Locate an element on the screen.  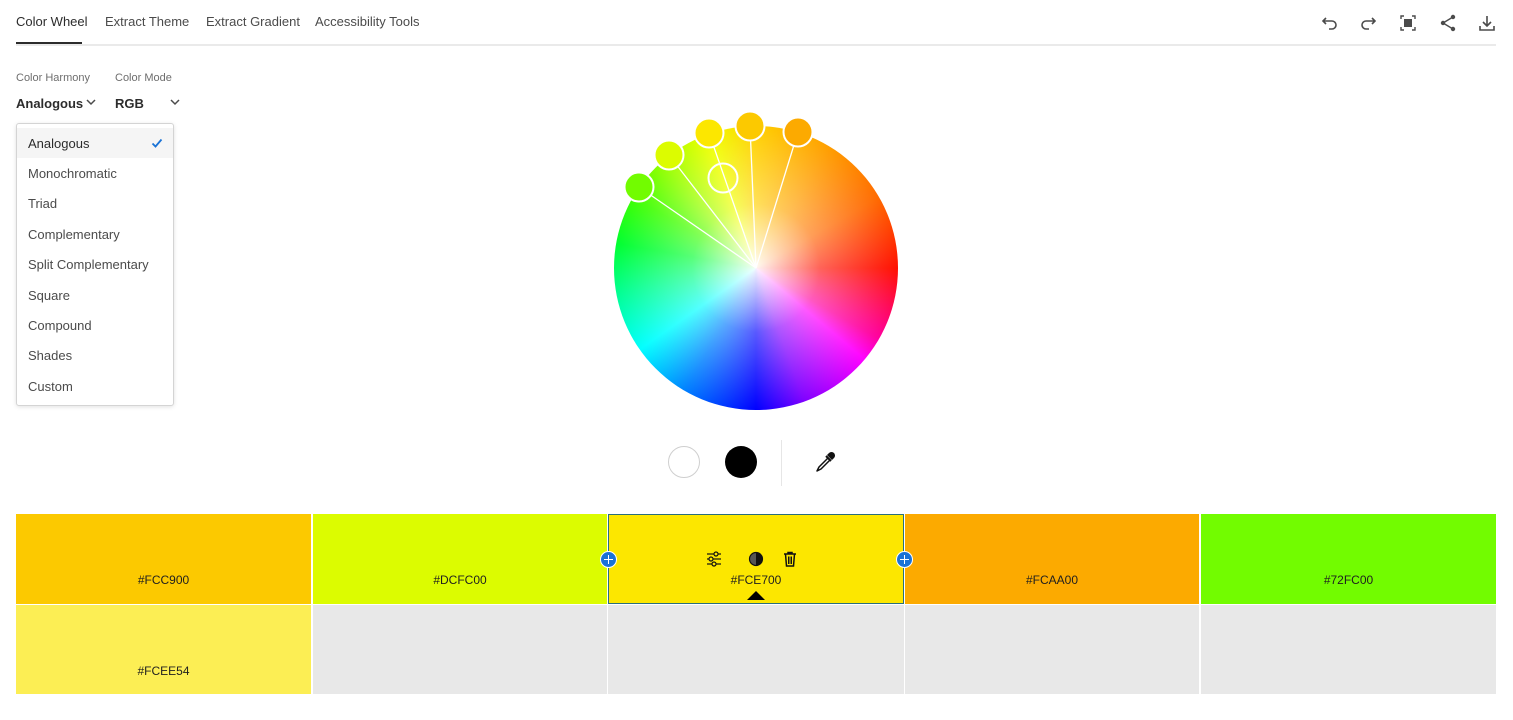
tab-color-wheel: Color Wheel is located at coordinates (52, 21).